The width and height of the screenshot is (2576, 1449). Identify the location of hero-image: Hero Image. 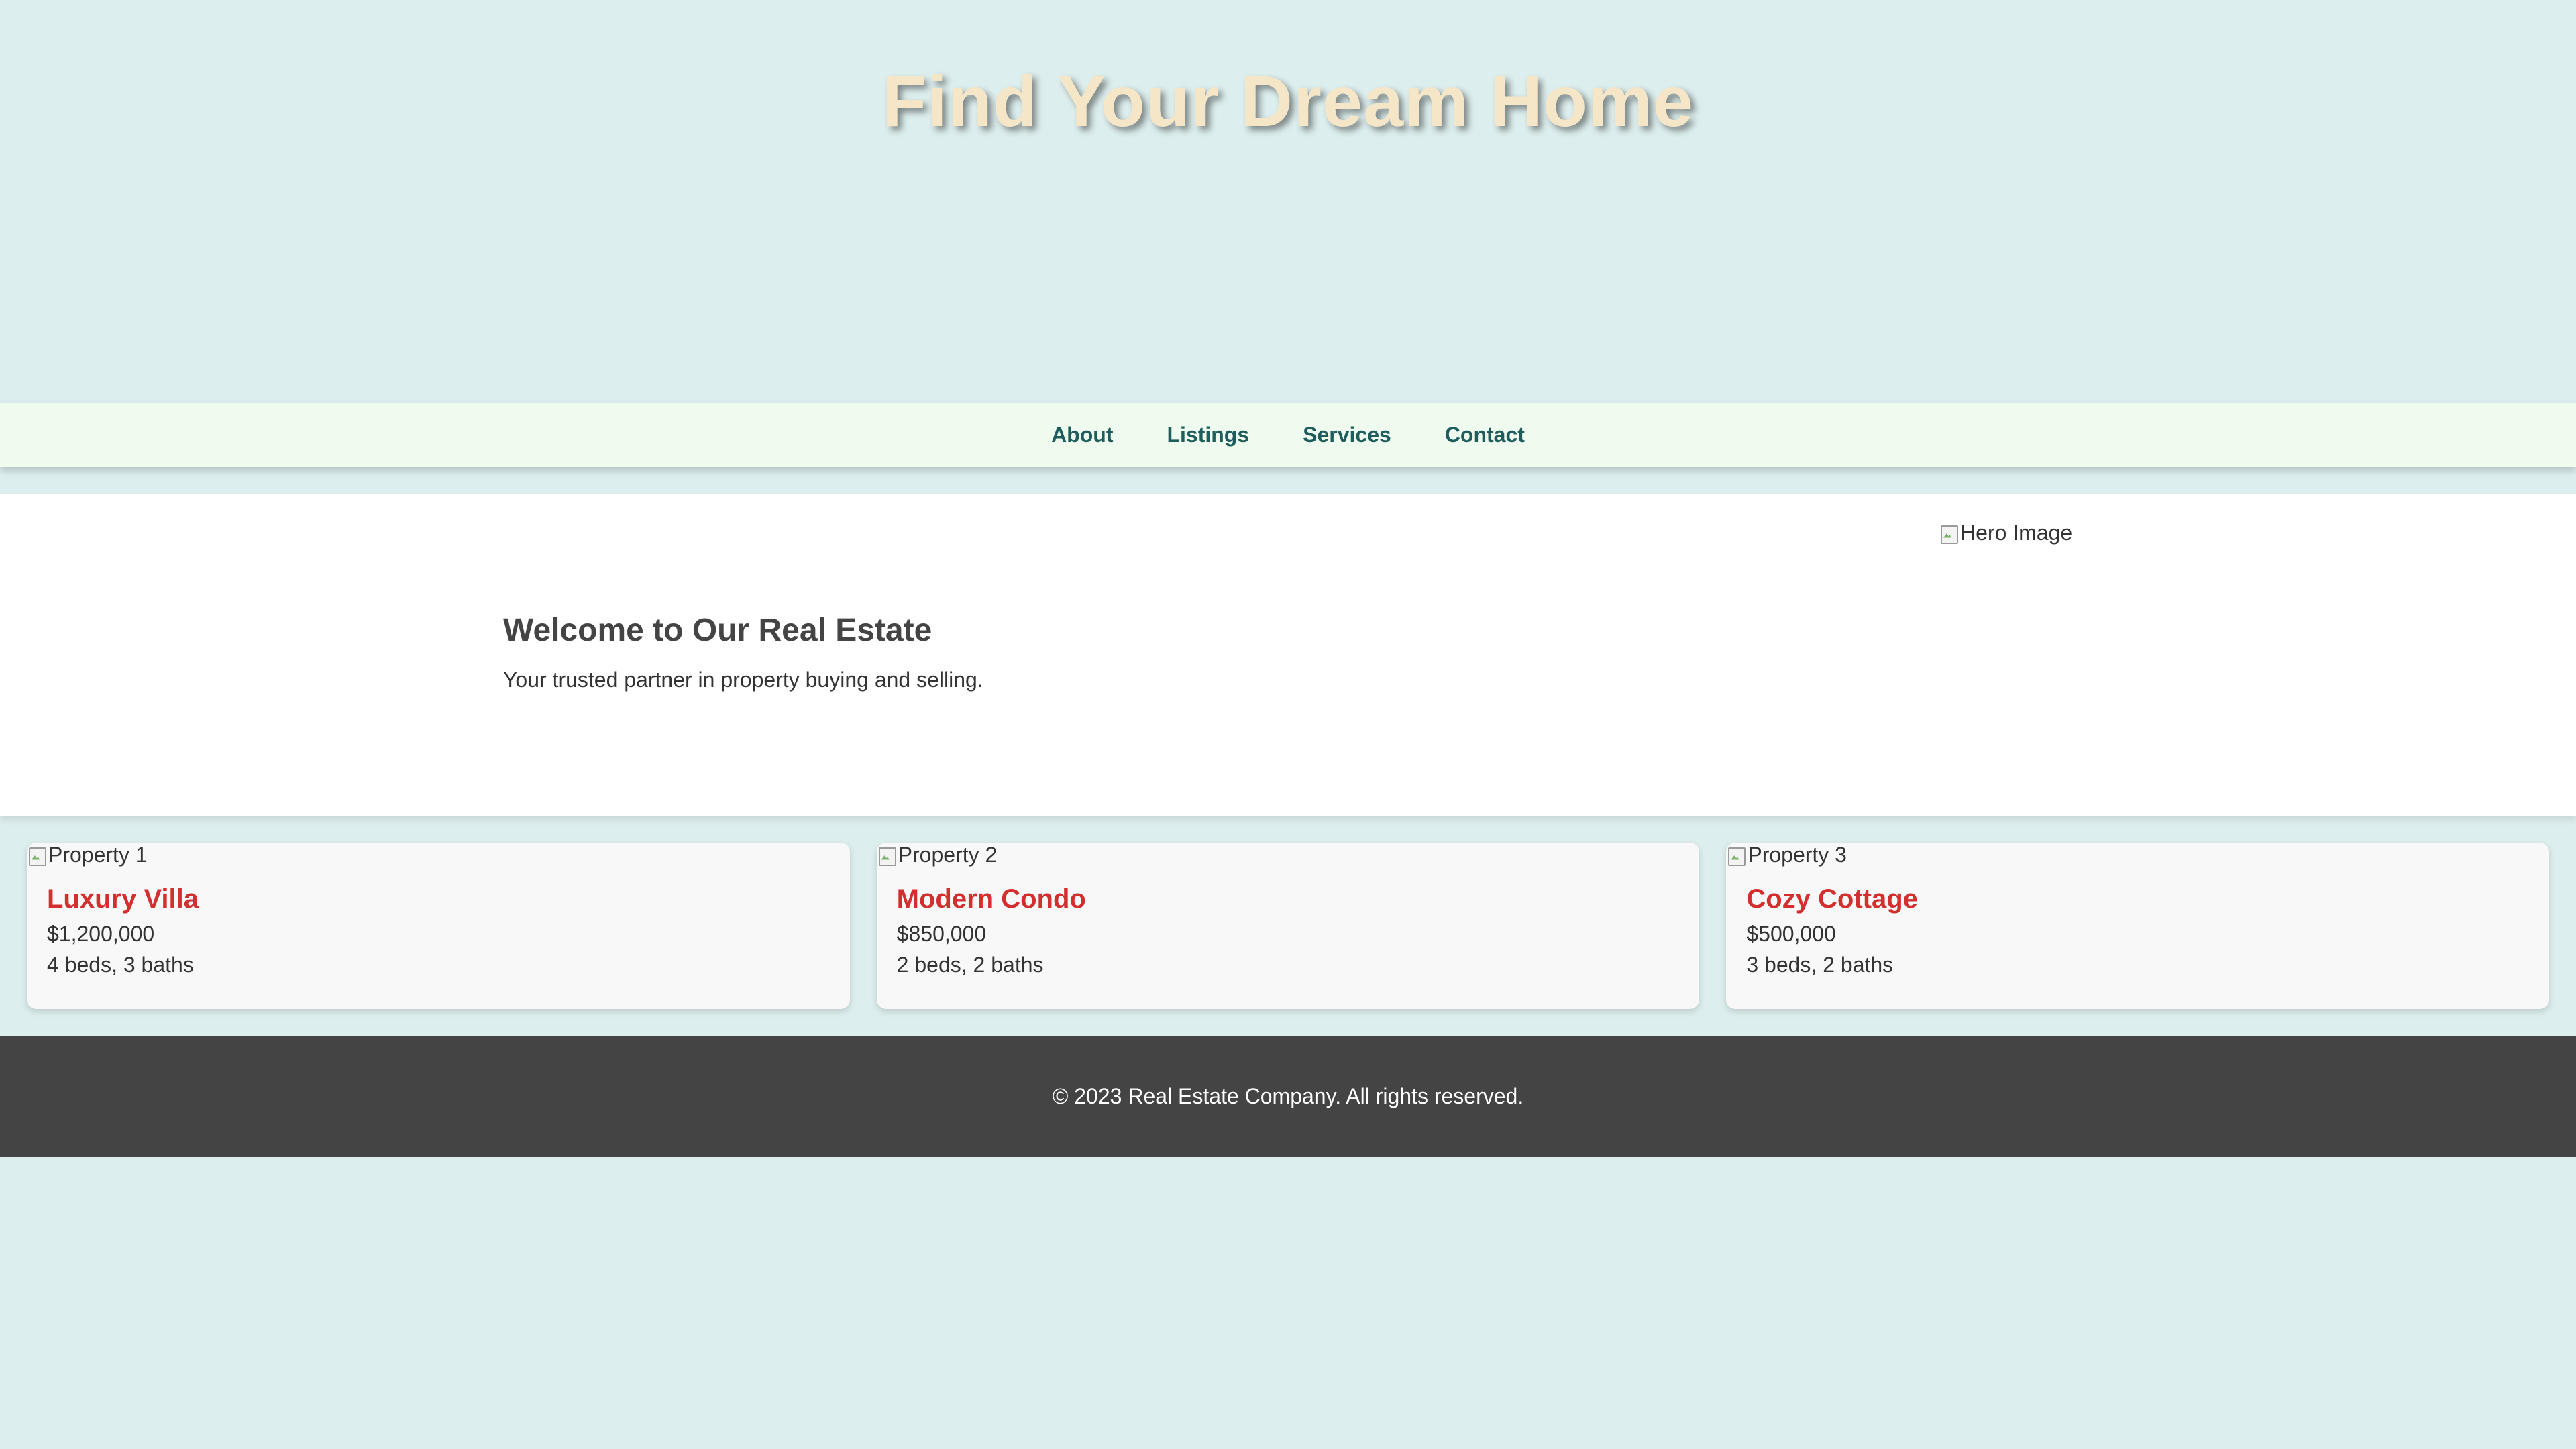
(2005, 533).